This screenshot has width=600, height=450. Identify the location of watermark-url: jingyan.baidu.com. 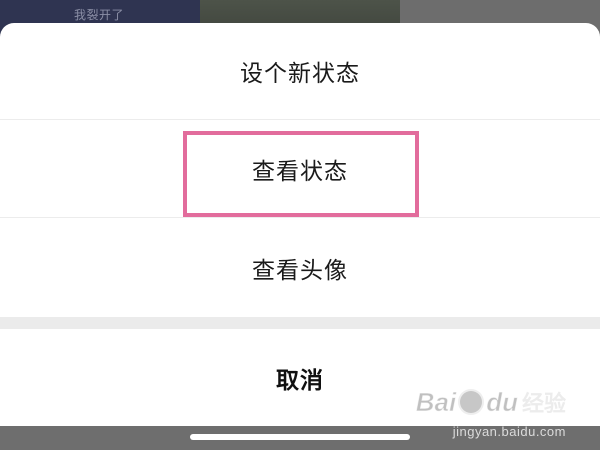
(509, 431).